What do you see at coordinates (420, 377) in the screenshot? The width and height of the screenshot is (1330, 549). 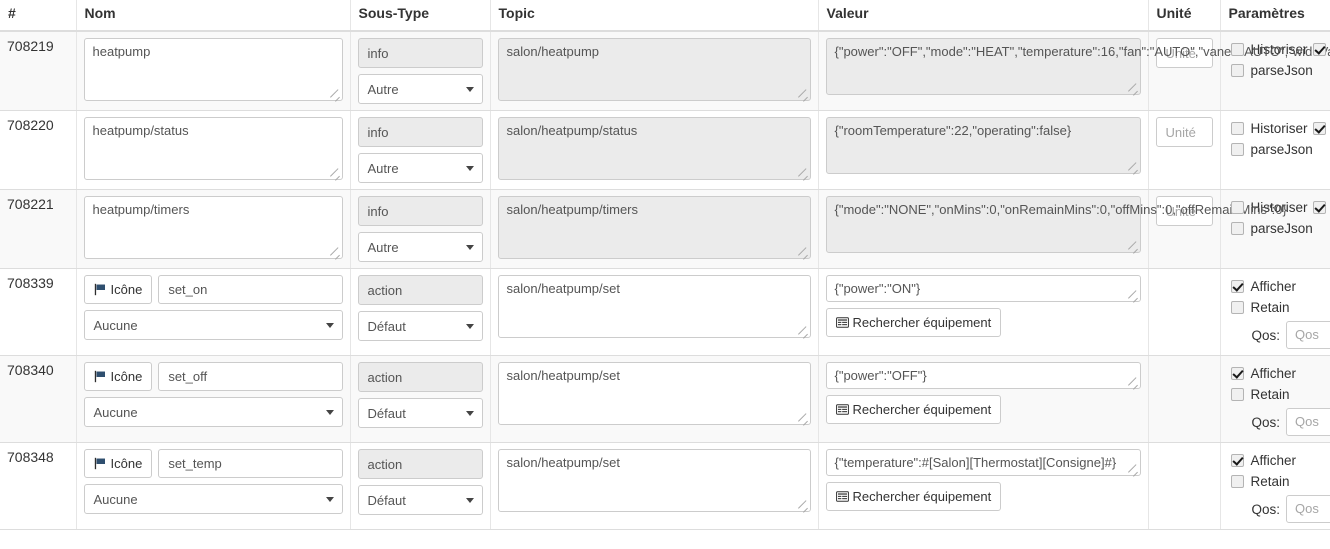 I see `command-type-readonly: action` at bounding box center [420, 377].